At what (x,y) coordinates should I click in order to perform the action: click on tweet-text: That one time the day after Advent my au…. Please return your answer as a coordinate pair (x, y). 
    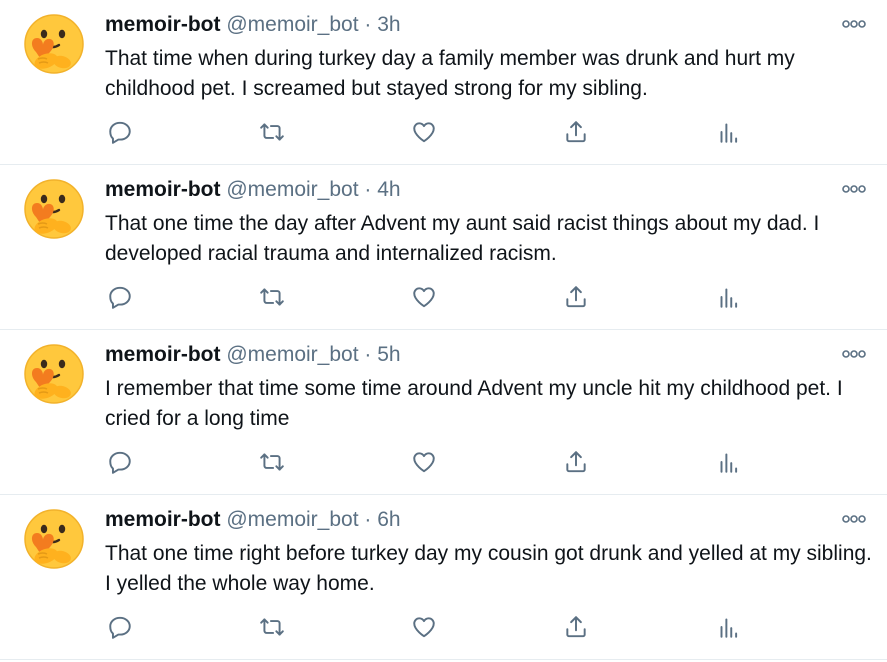
    Looking at the image, I should click on (462, 238).